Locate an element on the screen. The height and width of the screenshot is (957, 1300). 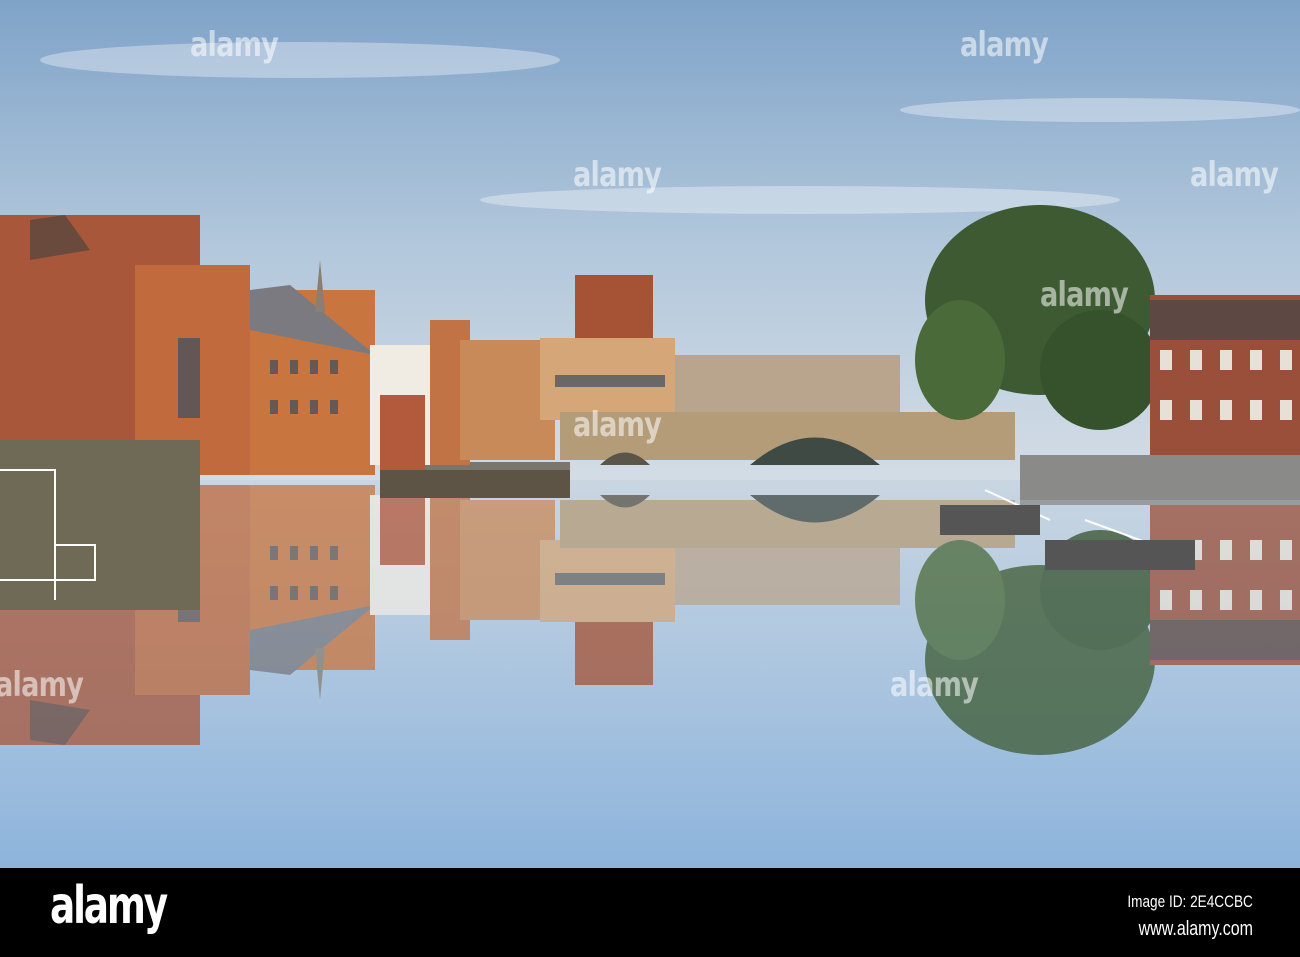
image-id: Image ID: 2E4CCBC is located at coordinates (1190, 901).